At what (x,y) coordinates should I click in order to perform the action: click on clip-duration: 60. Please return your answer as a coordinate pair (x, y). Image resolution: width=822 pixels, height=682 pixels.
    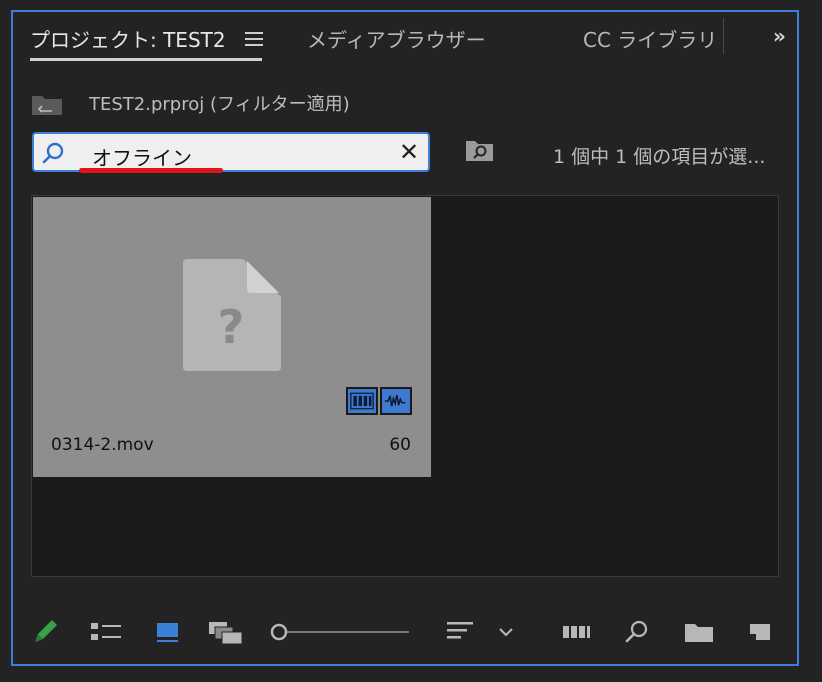
    Looking at the image, I should click on (400, 445).